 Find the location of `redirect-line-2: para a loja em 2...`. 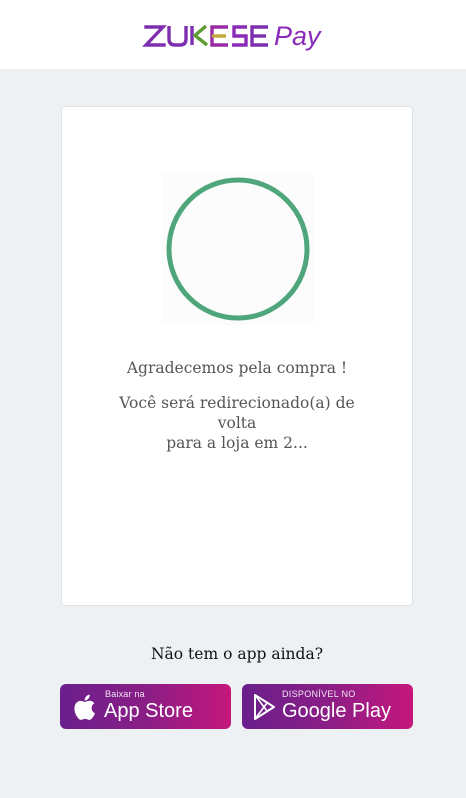

redirect-line-2: para a loja em 2... is located at coordinates (237, 443).